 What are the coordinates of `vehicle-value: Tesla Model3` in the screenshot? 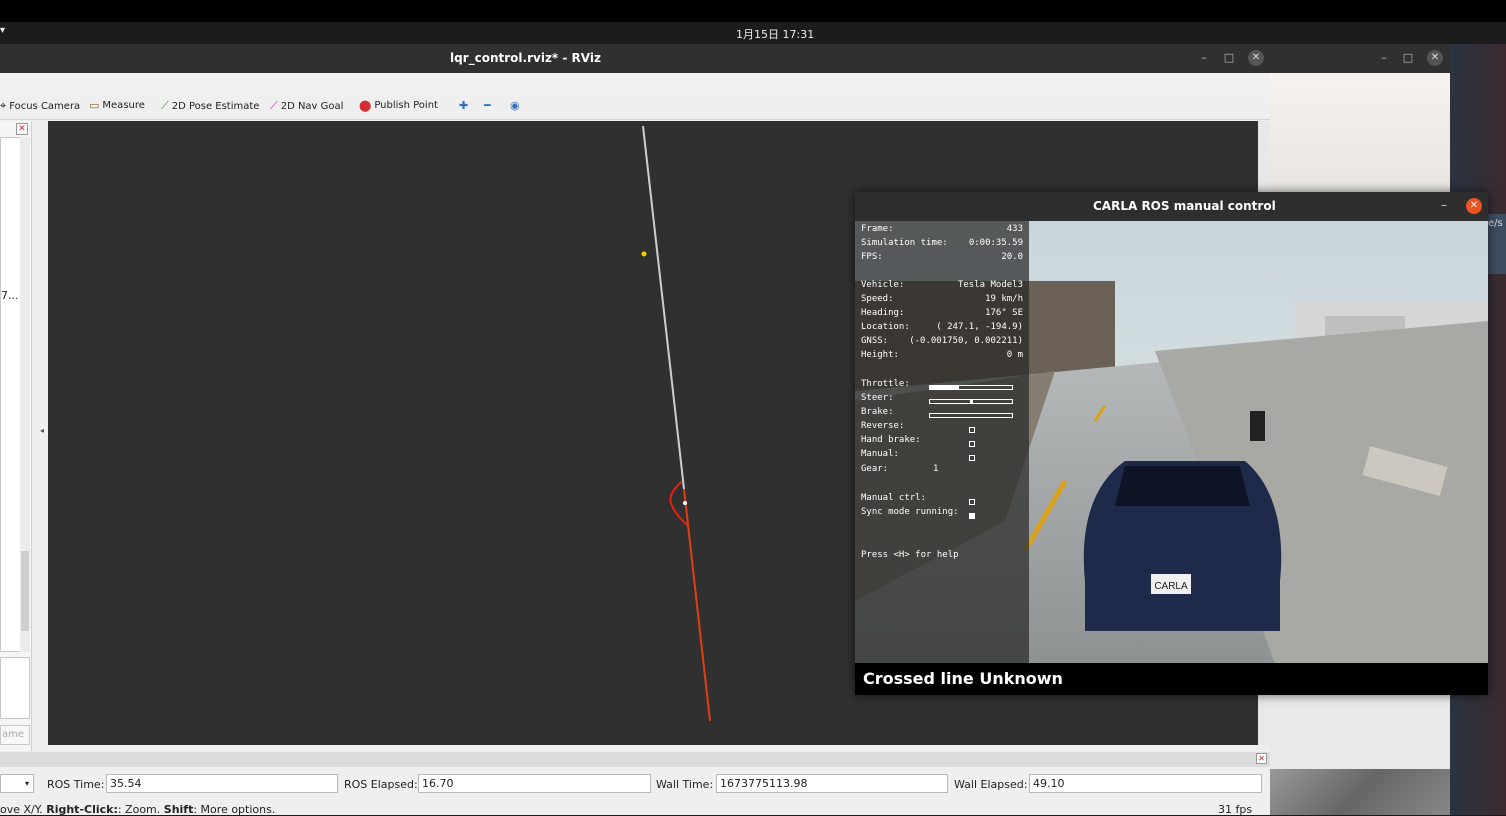 It's located at (990, 285).